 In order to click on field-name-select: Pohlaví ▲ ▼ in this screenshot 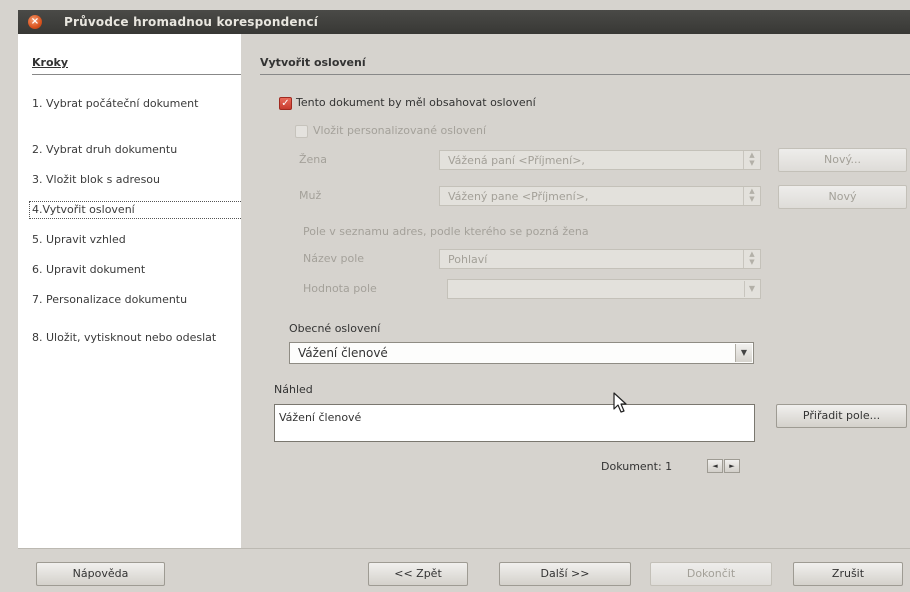, I will do `click(600, 259)`.